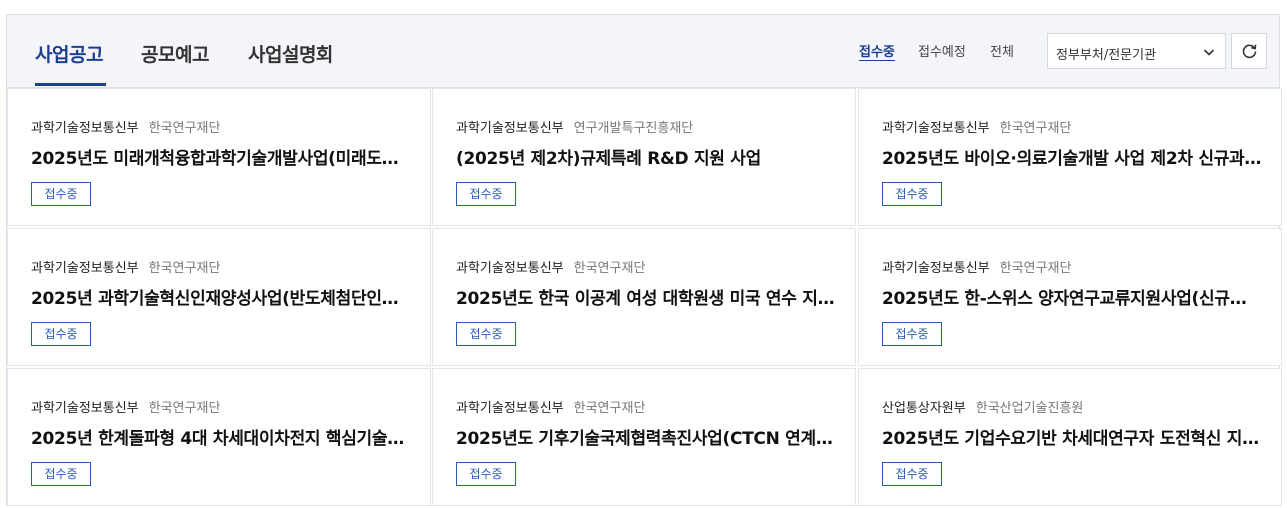  I want to click on refresh-button, so click(1249, 51).